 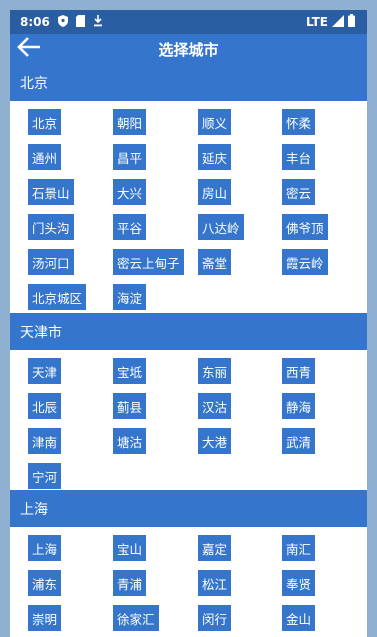 What do you see at coordinates (45, 157) in the screenshot?
I see `city-chip: 通州` at bounding box center [45, 157].